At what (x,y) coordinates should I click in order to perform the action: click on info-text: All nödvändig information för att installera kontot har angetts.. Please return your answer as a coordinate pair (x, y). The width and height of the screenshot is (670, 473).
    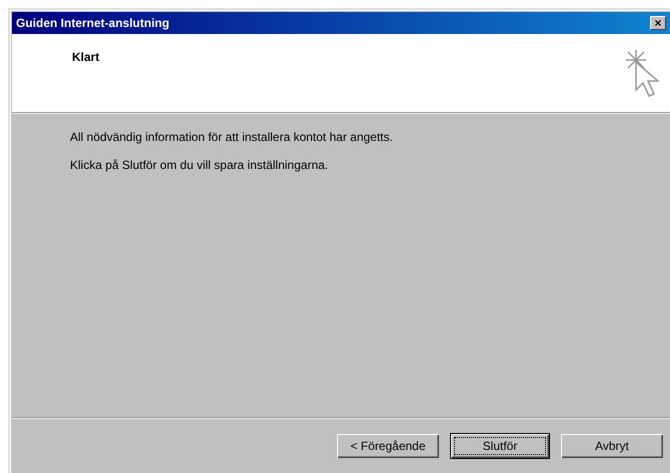
    Looking at the image, I should click on (232, 137).